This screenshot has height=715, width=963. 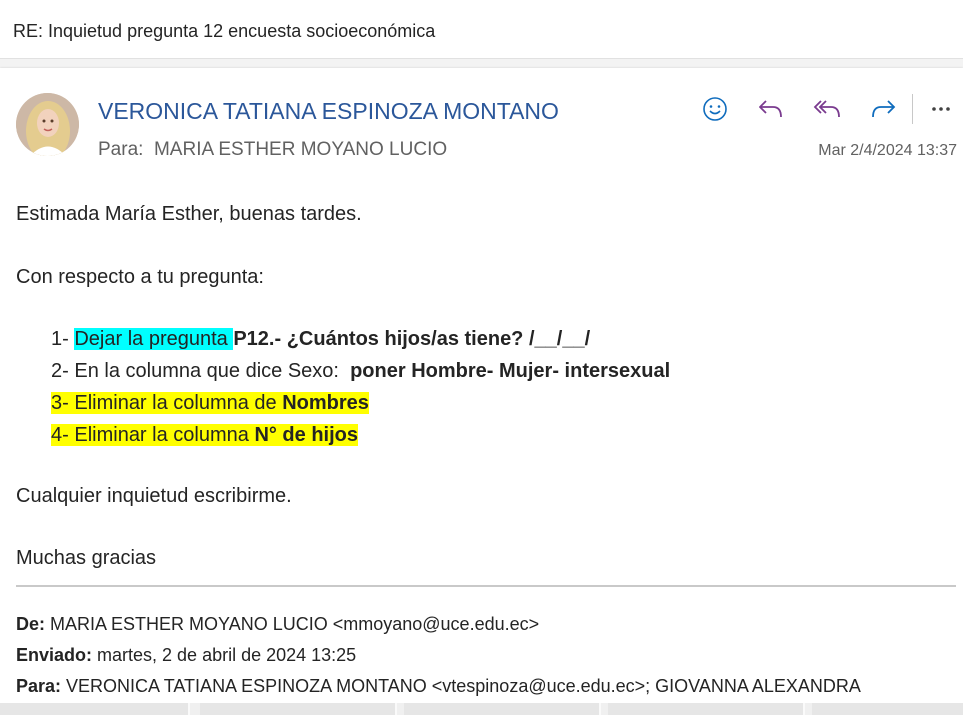 What do you see at coordinates (306, 435) in the screenshot?
I see `item-bold: N° de hijos` at bounding box center [306, 435].